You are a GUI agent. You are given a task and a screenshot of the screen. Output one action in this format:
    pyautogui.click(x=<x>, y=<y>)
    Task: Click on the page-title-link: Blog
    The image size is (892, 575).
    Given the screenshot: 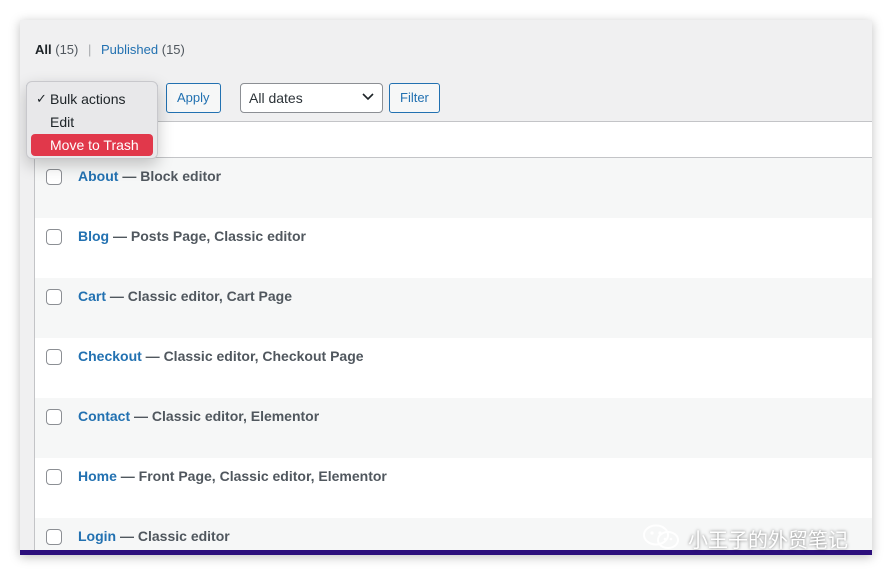 What is the action you would take?
    pyautogui.click(x=93, y=236)
    